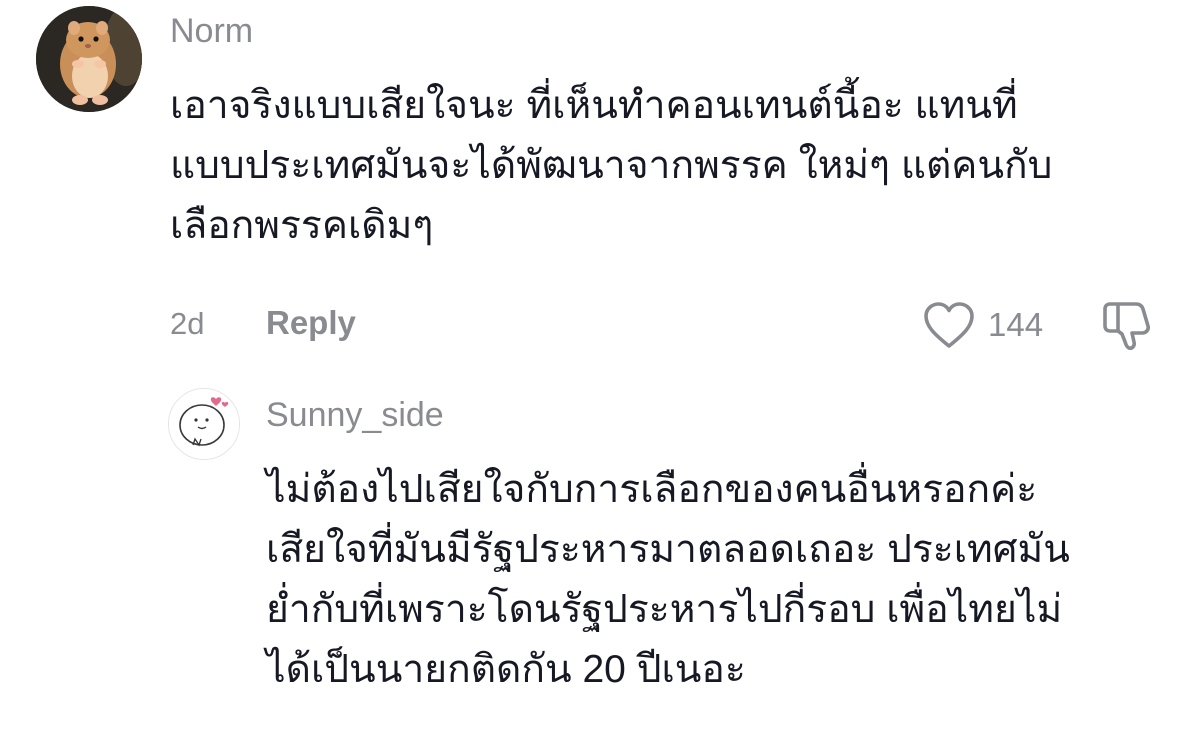 This screenshot has width=1200, height=749. What do you see at coordinates (506, 669) in the screenshot?
I see `comment-text-line: ได้เป็นนายกติดกัน 20 ปีเนอะ` at bounding box center [506, 669].